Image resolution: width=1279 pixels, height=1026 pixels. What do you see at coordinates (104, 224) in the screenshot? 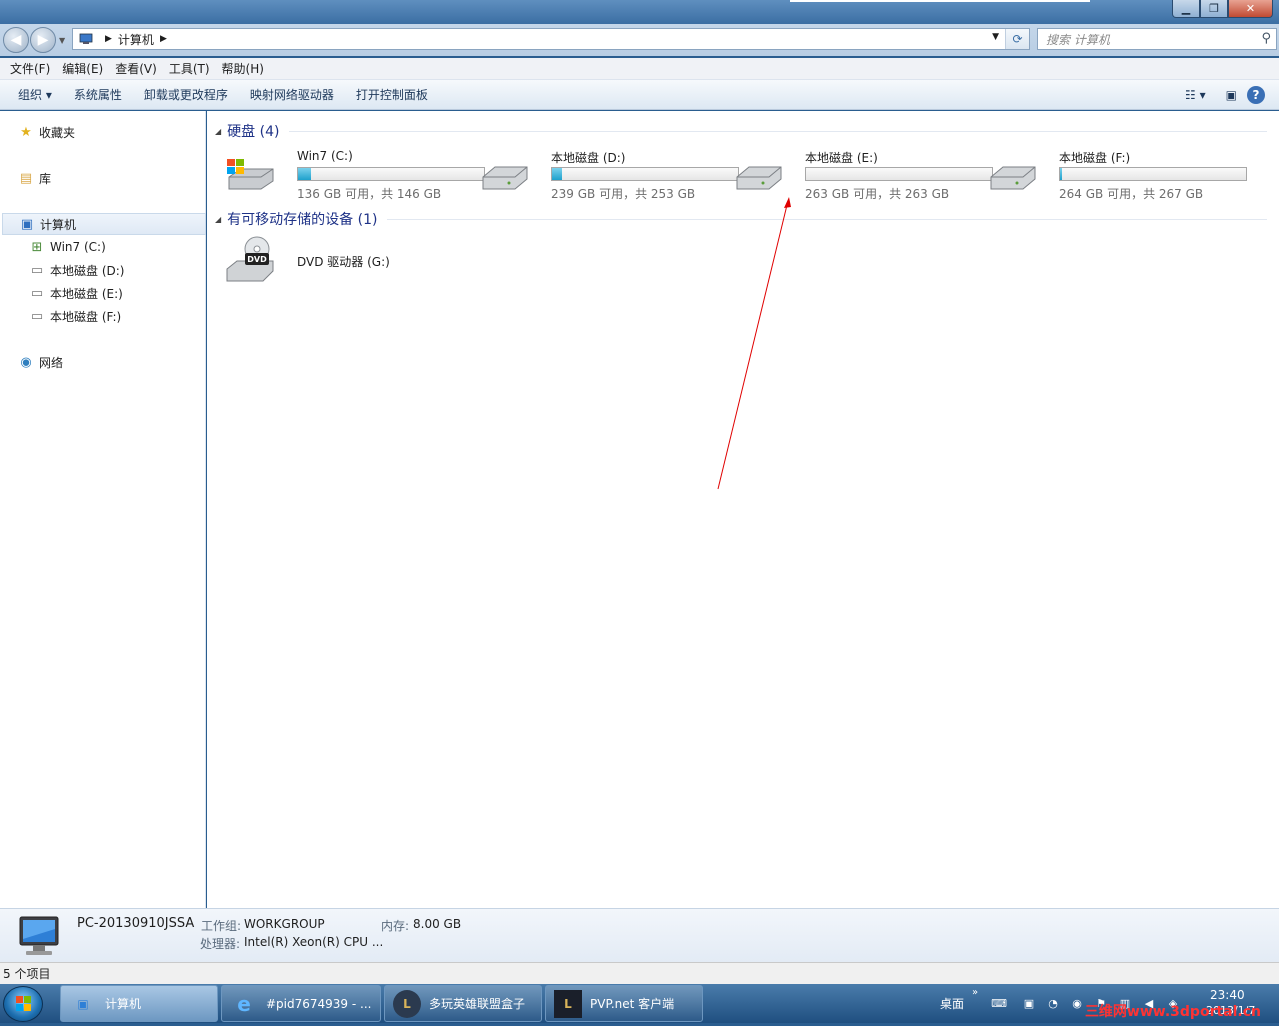
I see `nav-computer: ▣ 计算机` at bounding box center [104, 224].